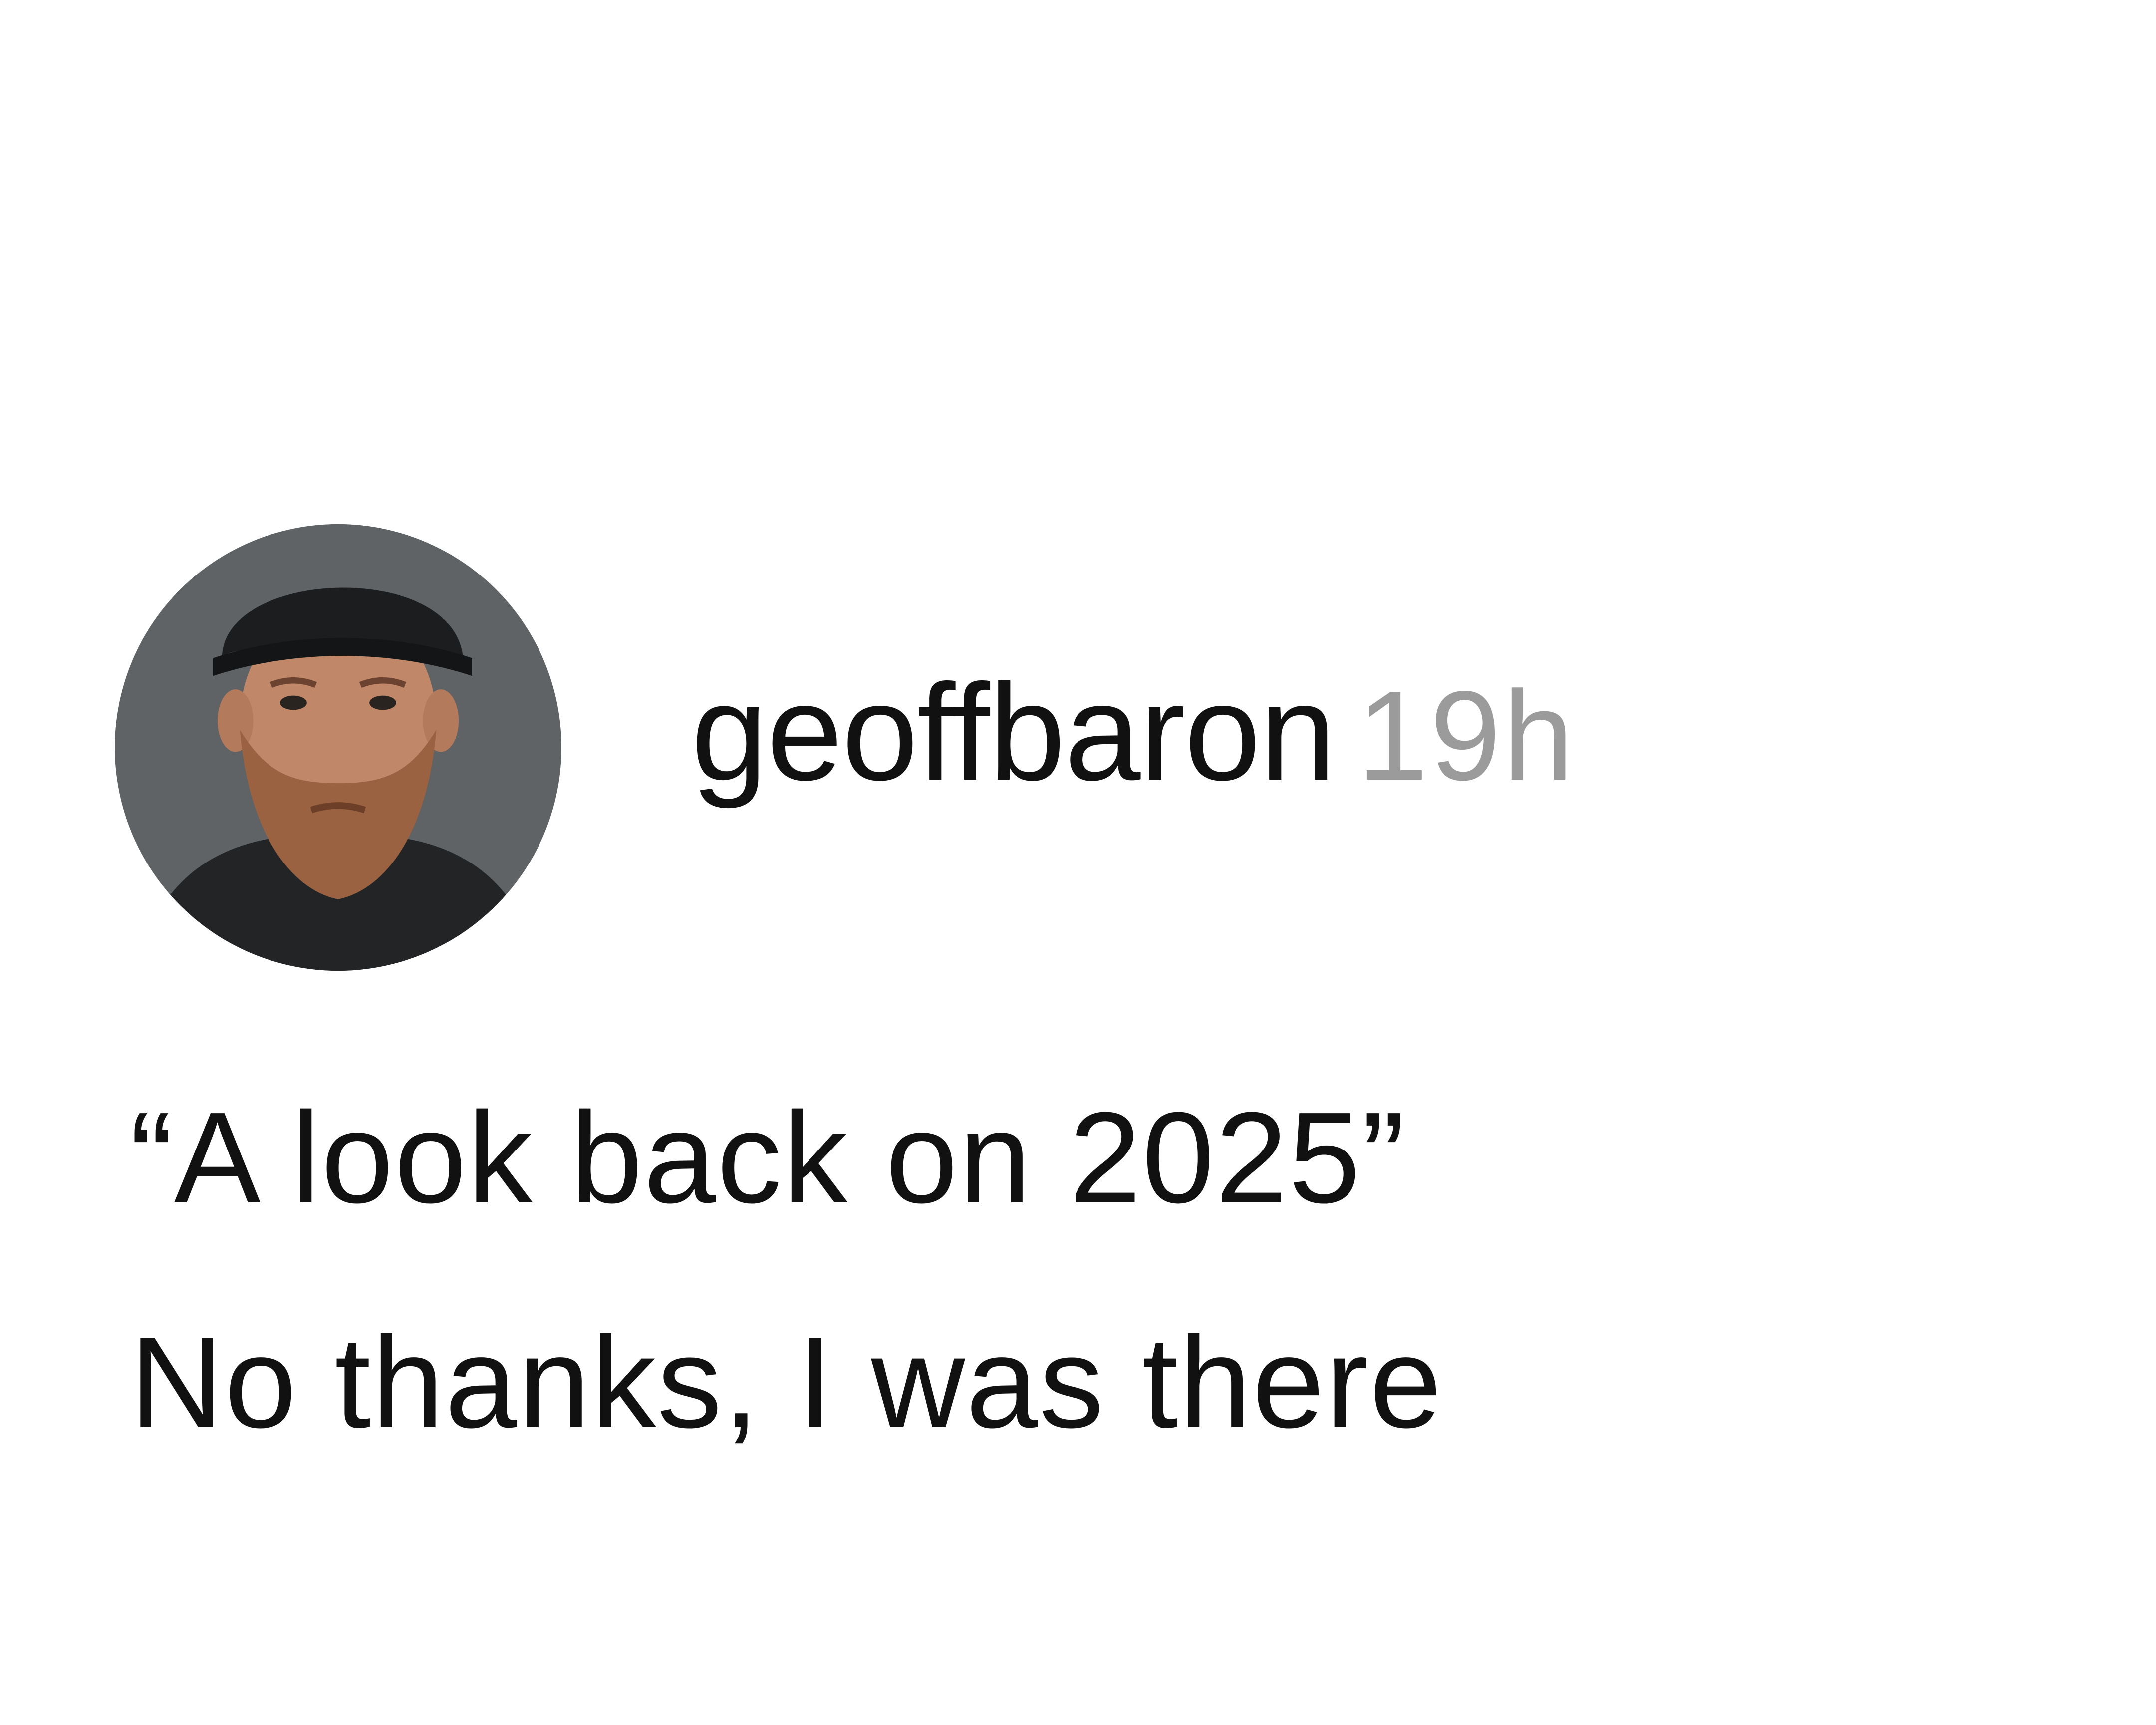 Image resolution: width=2156 pixels, height=1725 pixels. Describe the element at coordinates (768, 1158) in the screenshot. I see `caption-line-1: “A look back on 2025”` at that location.